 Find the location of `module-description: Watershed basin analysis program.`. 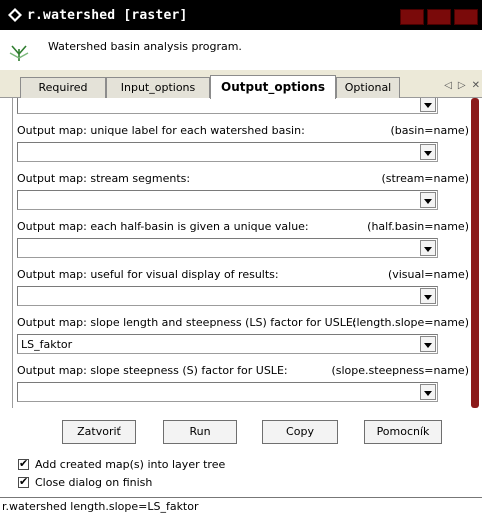

module-description: Watershed basin analysis program. is located at coordinates (145, 46).